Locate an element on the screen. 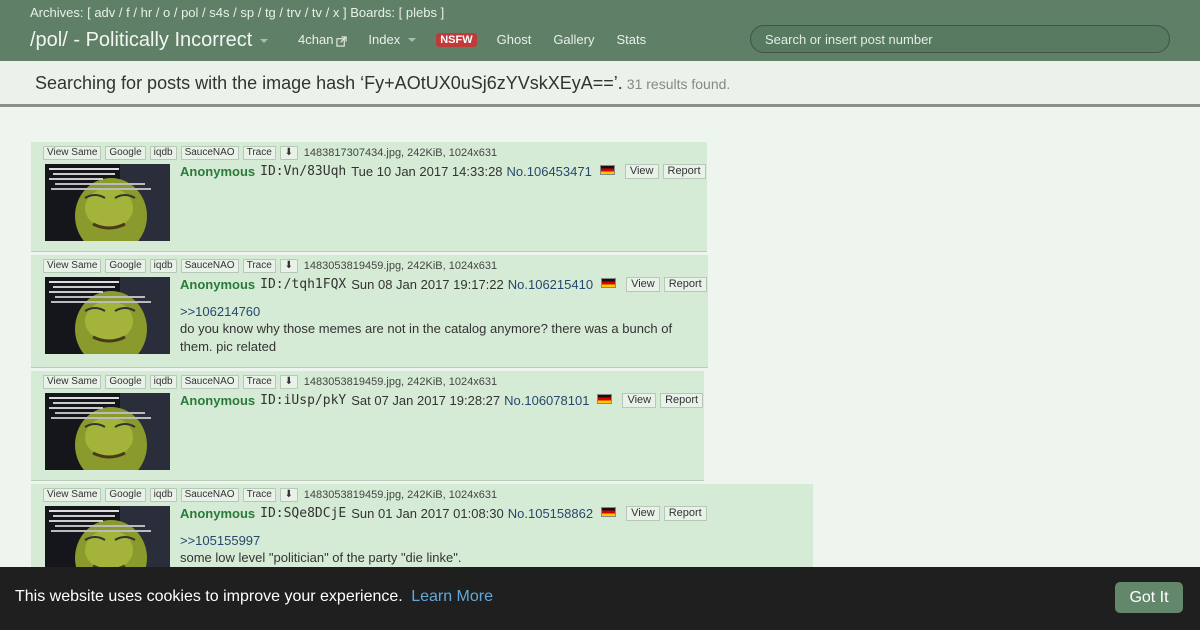 This screenshot has width=1200, height=630. quote-link: >>105155997 is located at coordinates (220, 540).